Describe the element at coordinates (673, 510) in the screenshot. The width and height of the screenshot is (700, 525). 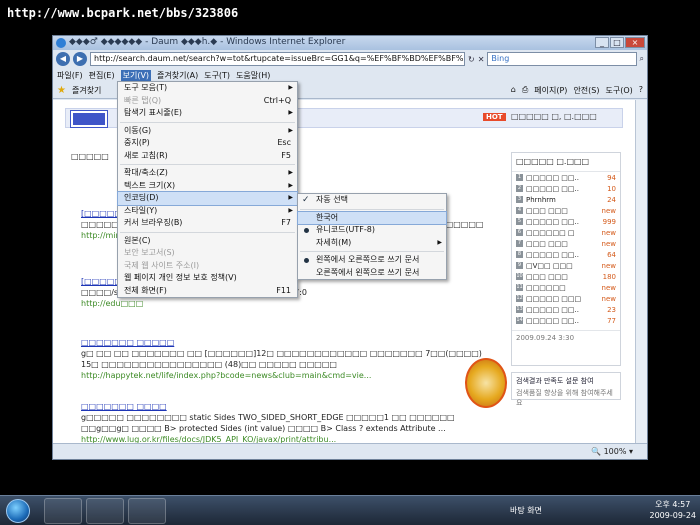
I see `clock: 오후 4:57 2009-09-24` at that location.